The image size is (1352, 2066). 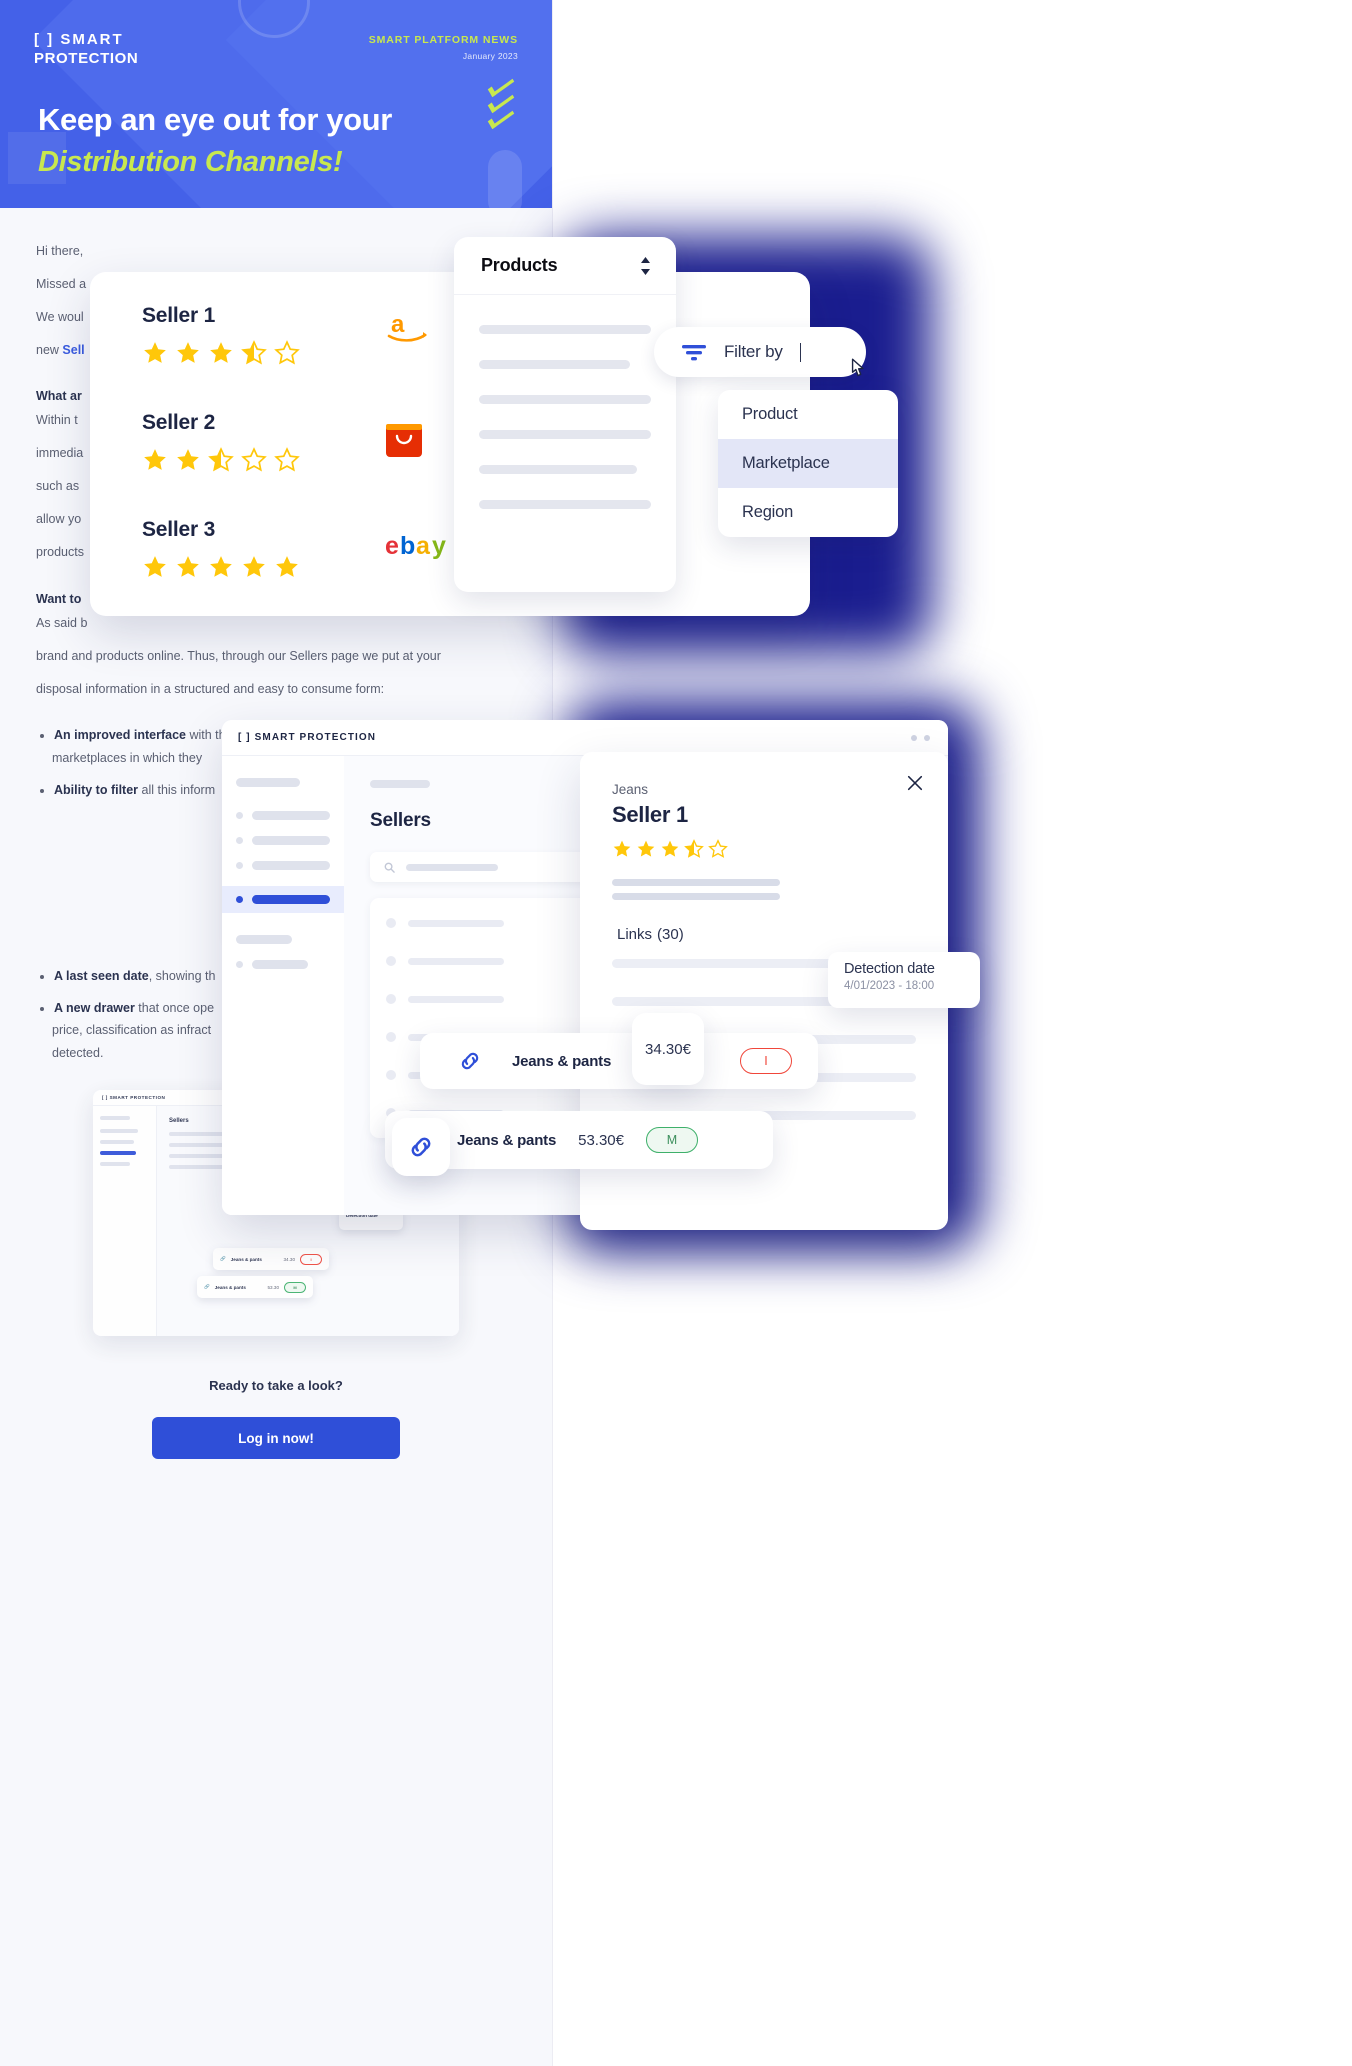 What do you see at coordinates (668, 1049) in the screenshot?
I see `product-price-1: 34.30€` at bounding box center [668, 1049].